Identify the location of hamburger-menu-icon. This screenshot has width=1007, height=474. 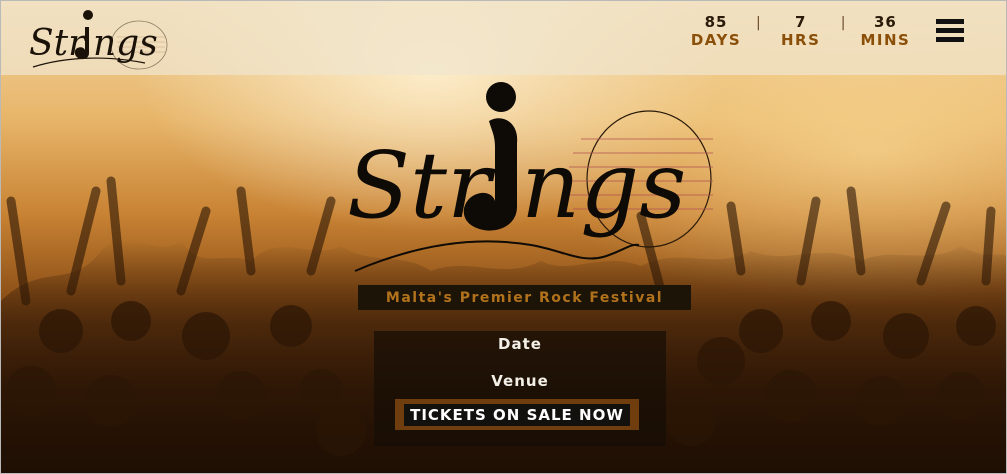
(950, 32).